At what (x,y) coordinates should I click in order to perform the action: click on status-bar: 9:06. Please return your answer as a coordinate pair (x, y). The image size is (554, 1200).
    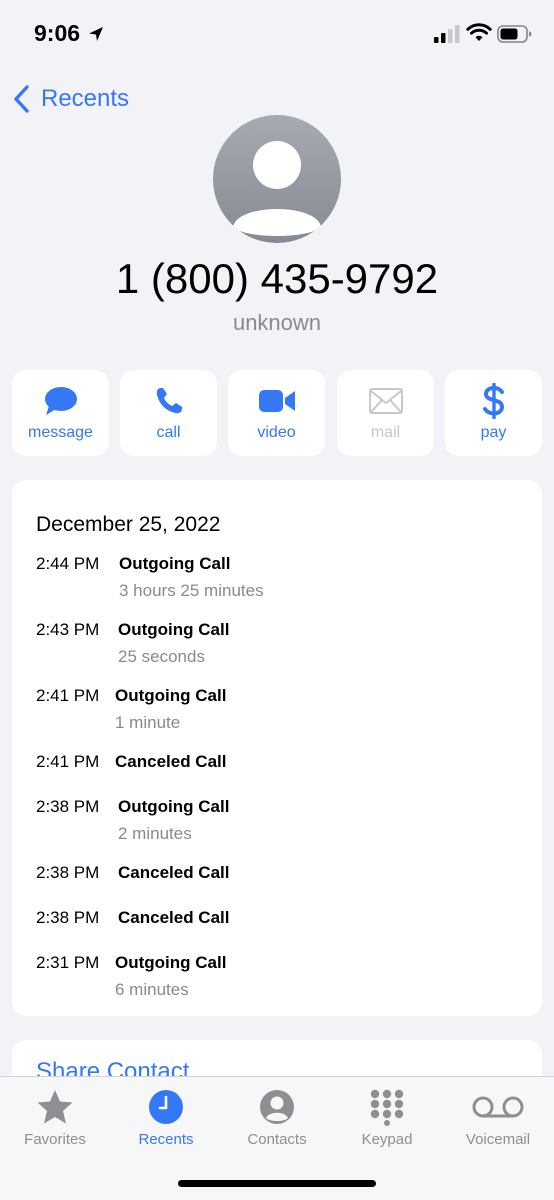
    Looking at the image, I should click on (277, 33).